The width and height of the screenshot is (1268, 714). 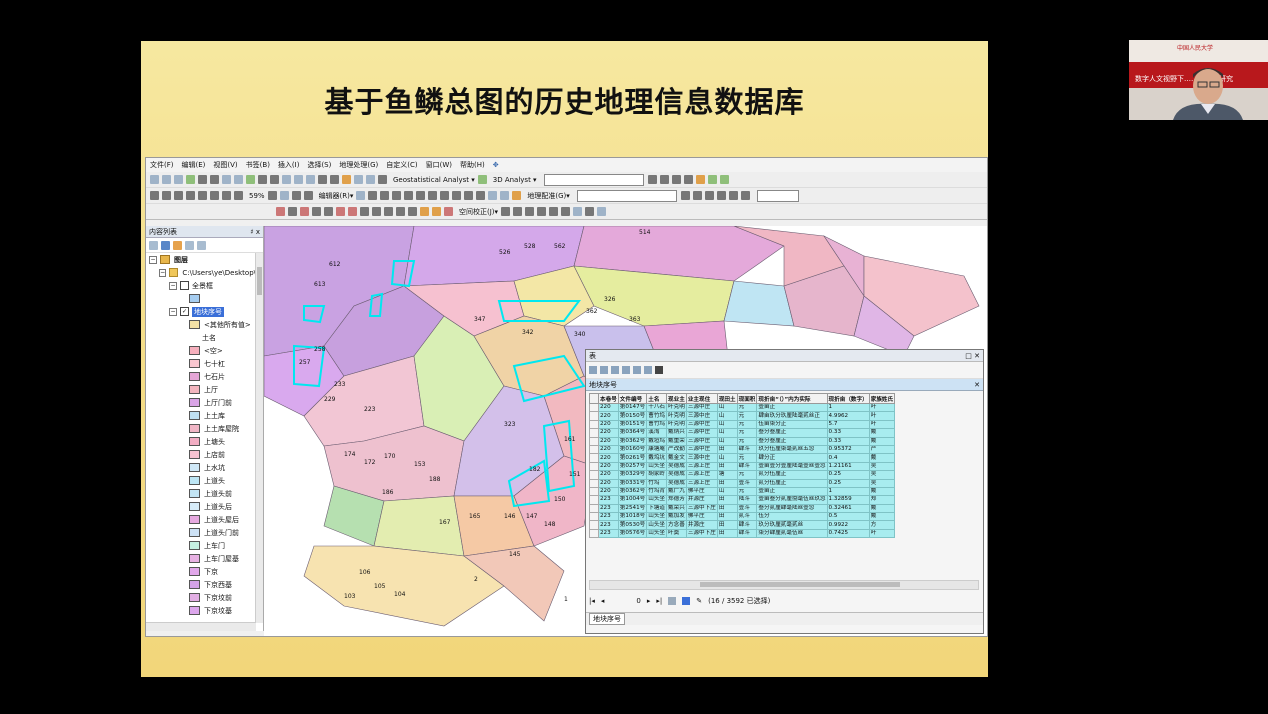 What do you see at coordinates (607, 619) in the screenshot?
I see `bottom-table-tab: 地块序号` at bounding box center [607, 619].